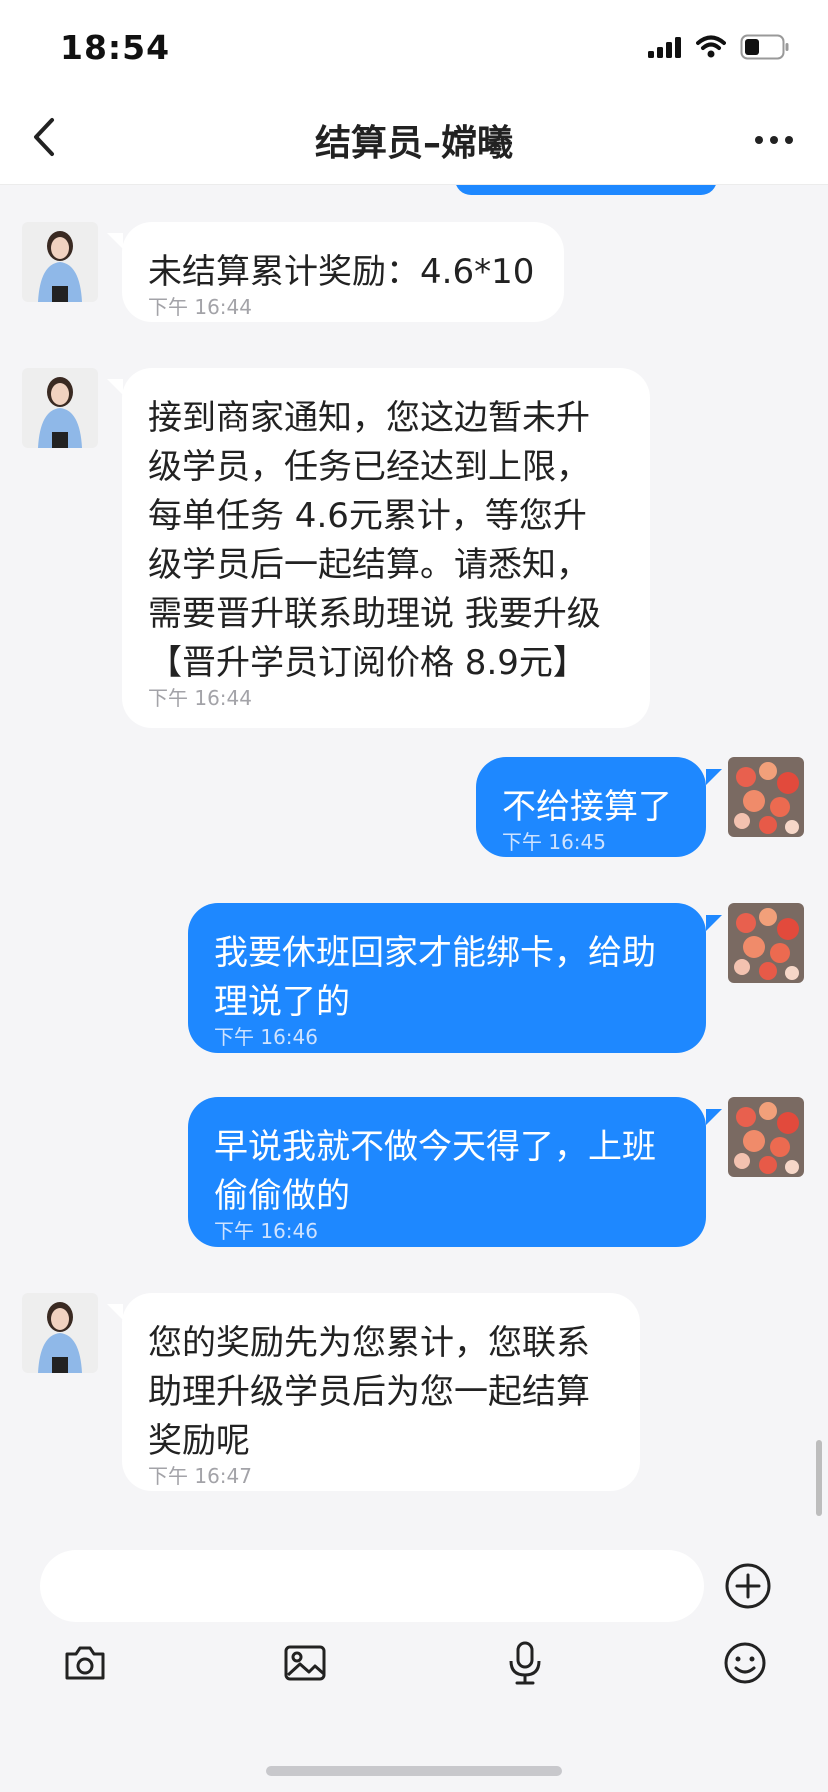 The width and height of the screenshot is (828, 1792). What do you see at coordinates (435, 977) in the screenshot?
I see `message-text: 我要休班回家才能绑卡，给助 理说了的` at bounding box center [435, 977].